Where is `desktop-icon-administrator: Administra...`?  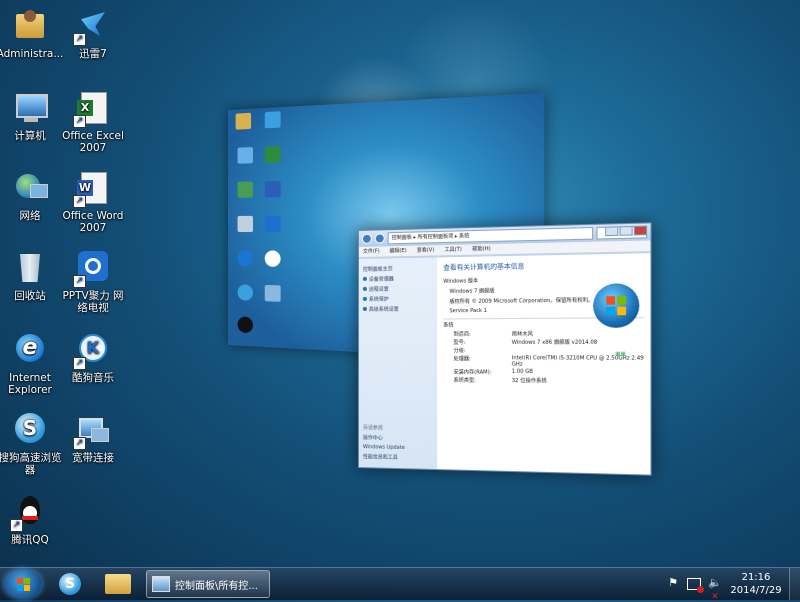 desktop-icon-administrator: Administra... is located at coordinates (32, 34).